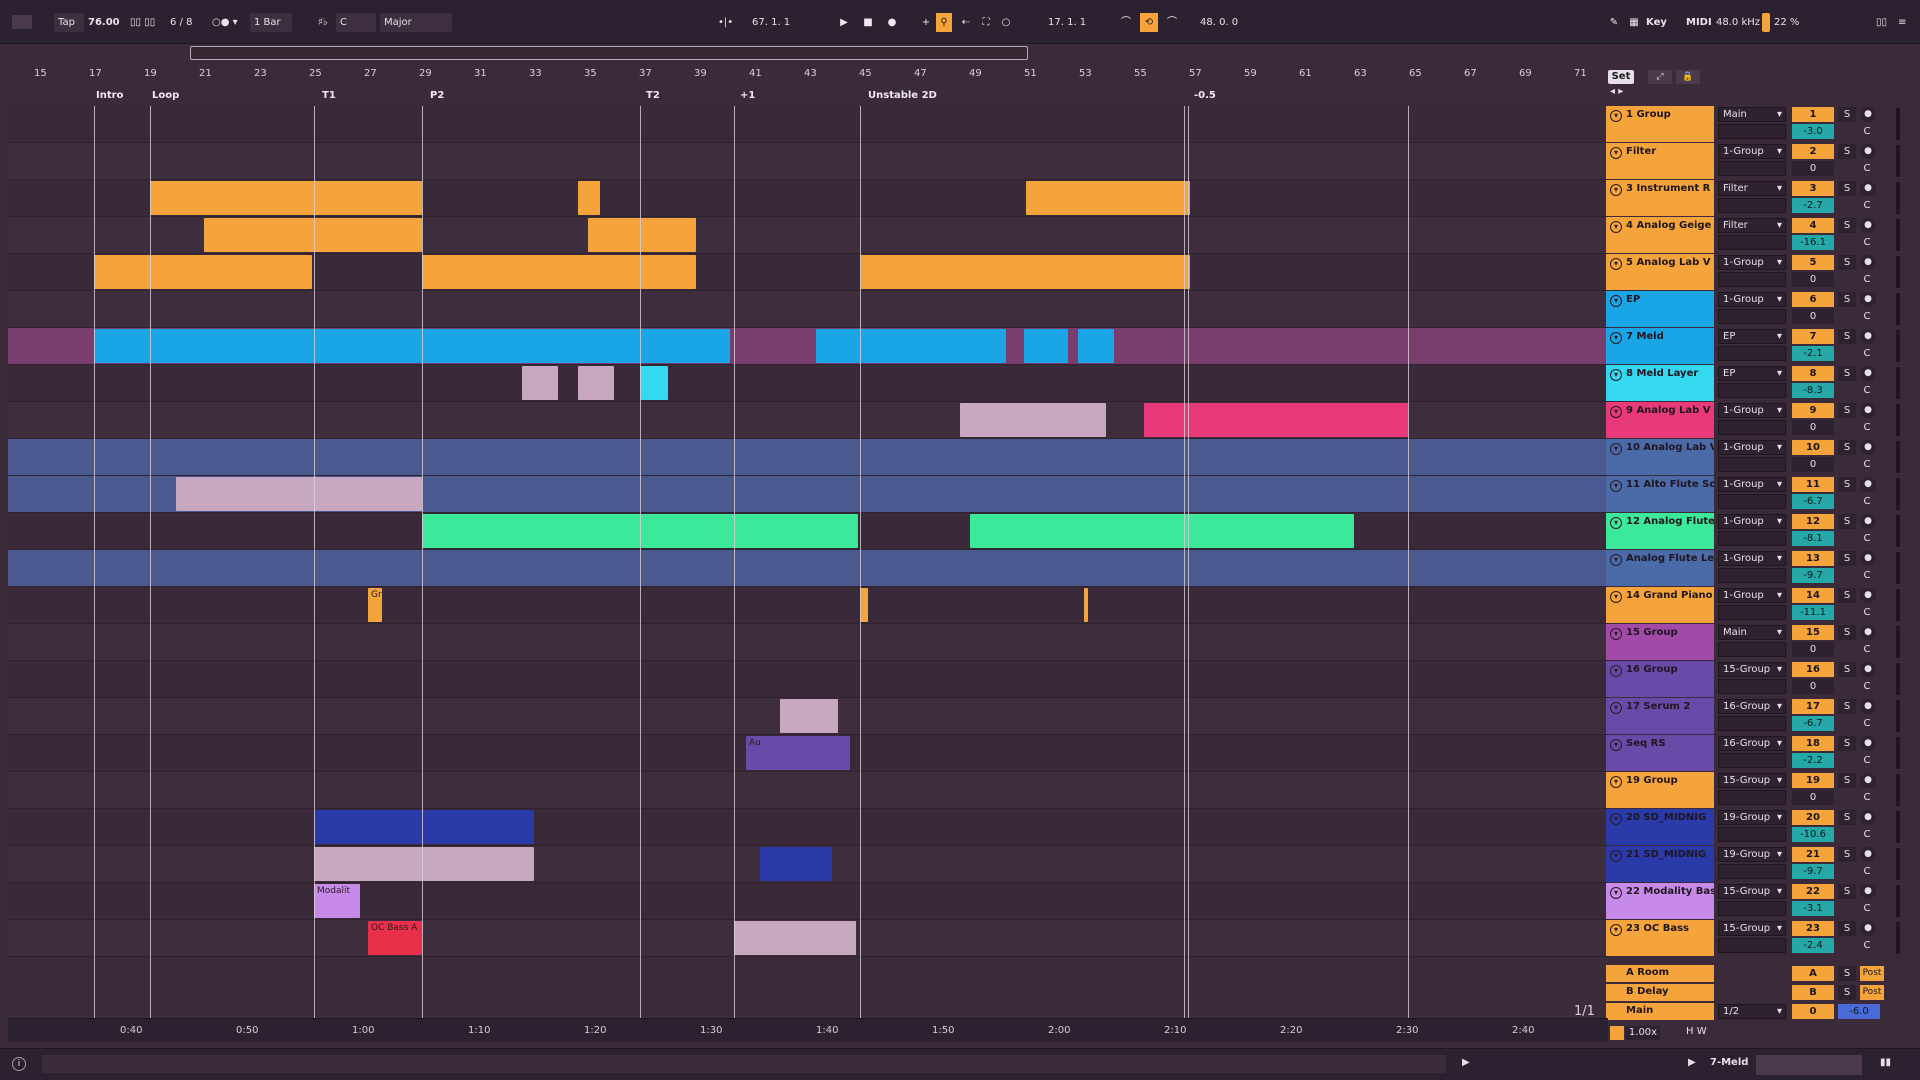  Describe the element at coordinates (1660, 457) in the screenshot. I see `track-name: ▾ 10 Analog Lab V` at that location.